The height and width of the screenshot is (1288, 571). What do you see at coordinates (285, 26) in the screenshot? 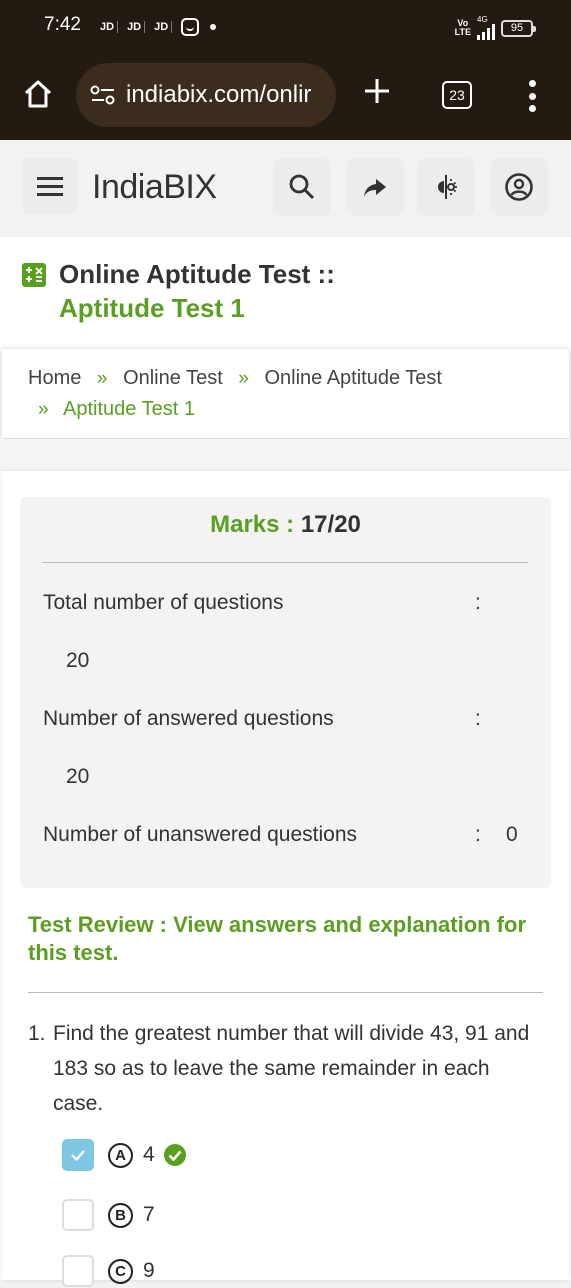
I see `status-bar: 7:42 JD JD JD Vo LTE 4G 95` at bounding box center [285, 26].